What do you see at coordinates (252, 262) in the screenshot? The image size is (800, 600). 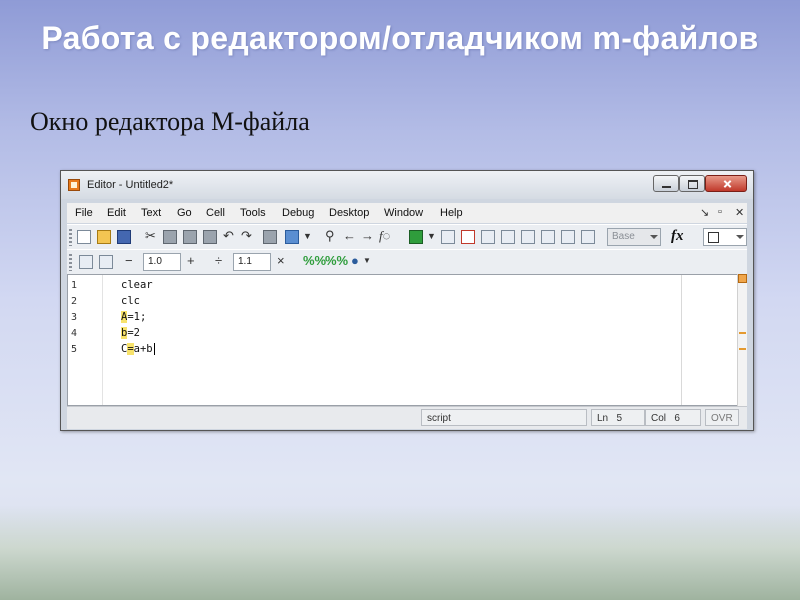 I see `multiply-value-input: 1.1` at bounding box center [252, 262].